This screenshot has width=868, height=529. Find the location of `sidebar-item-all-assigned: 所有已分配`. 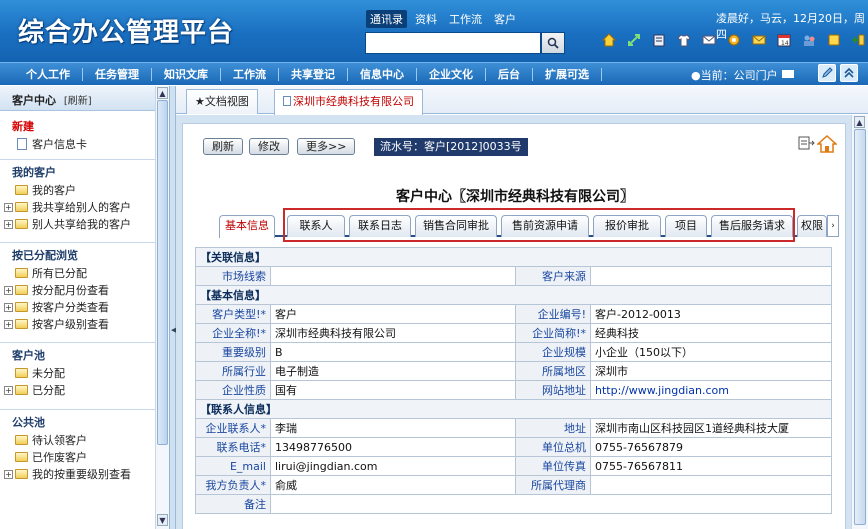

sidebar-item-all-assigned: 所有已分配 is located at coordinates (90, 273).